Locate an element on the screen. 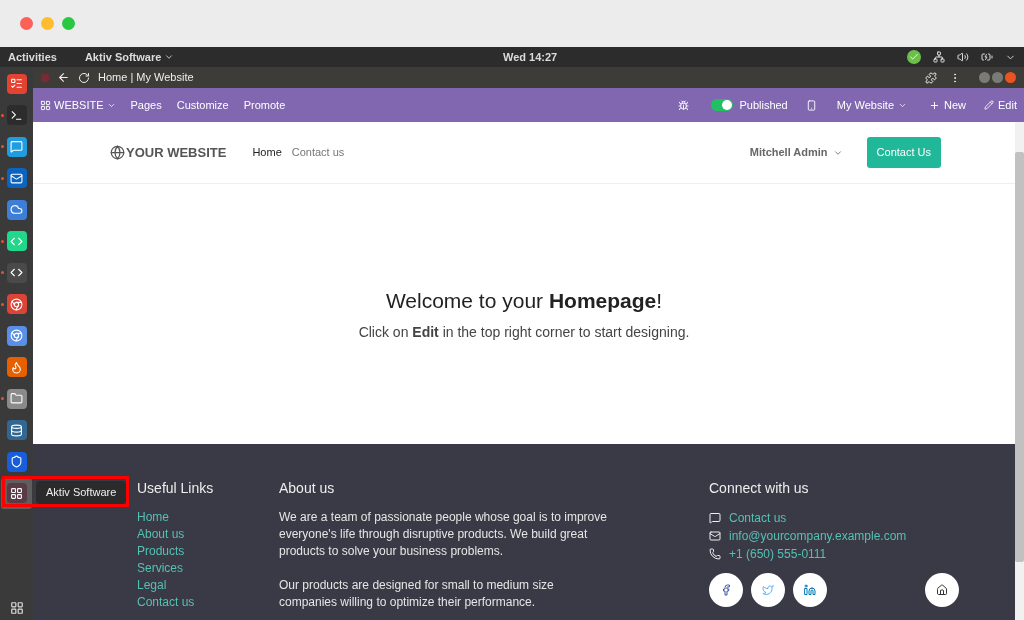 This screenshot has width=1024, height=620. about-paragraph: We are a team of passionate people whose goal is to improve everyone's life through disruptive products. We build great products to solve your business problems. is located at coordinates (443, 534).